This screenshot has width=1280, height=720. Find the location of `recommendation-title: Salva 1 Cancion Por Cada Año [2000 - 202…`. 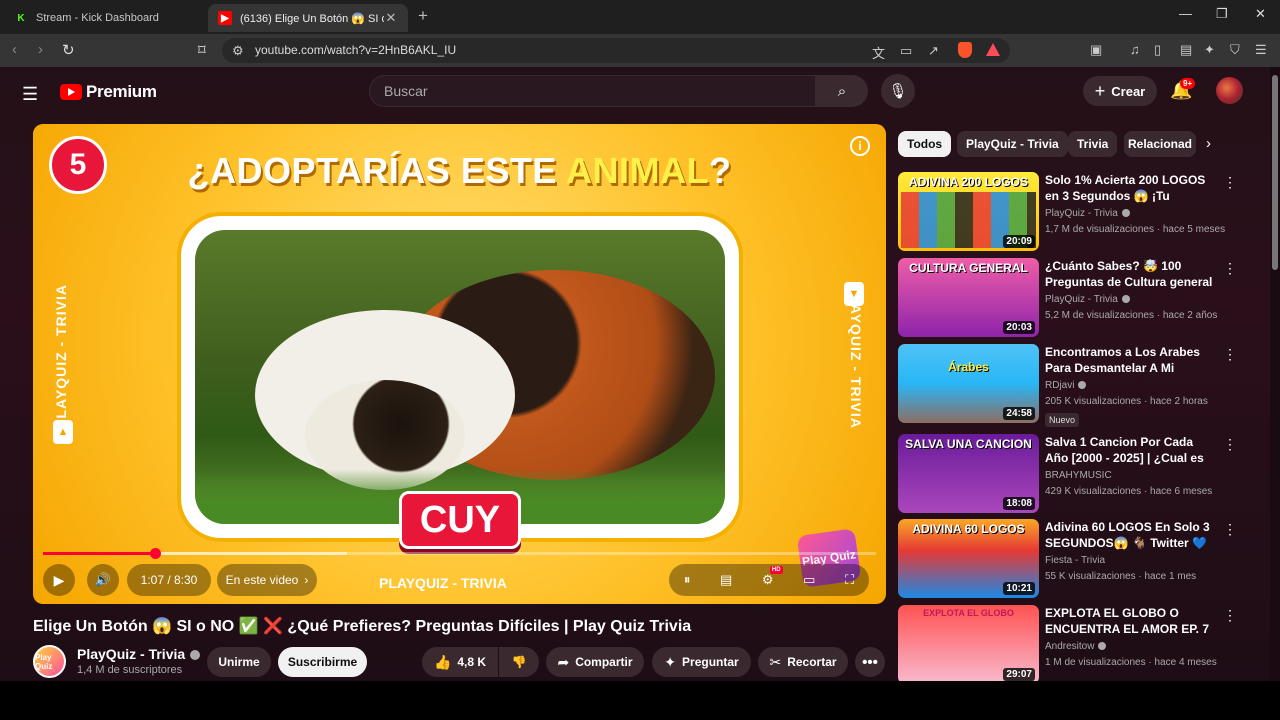

recommendation-title: Salva 1 Cancion Por Cada Año [2000 - 202… is located at coordinates (1130, 451).